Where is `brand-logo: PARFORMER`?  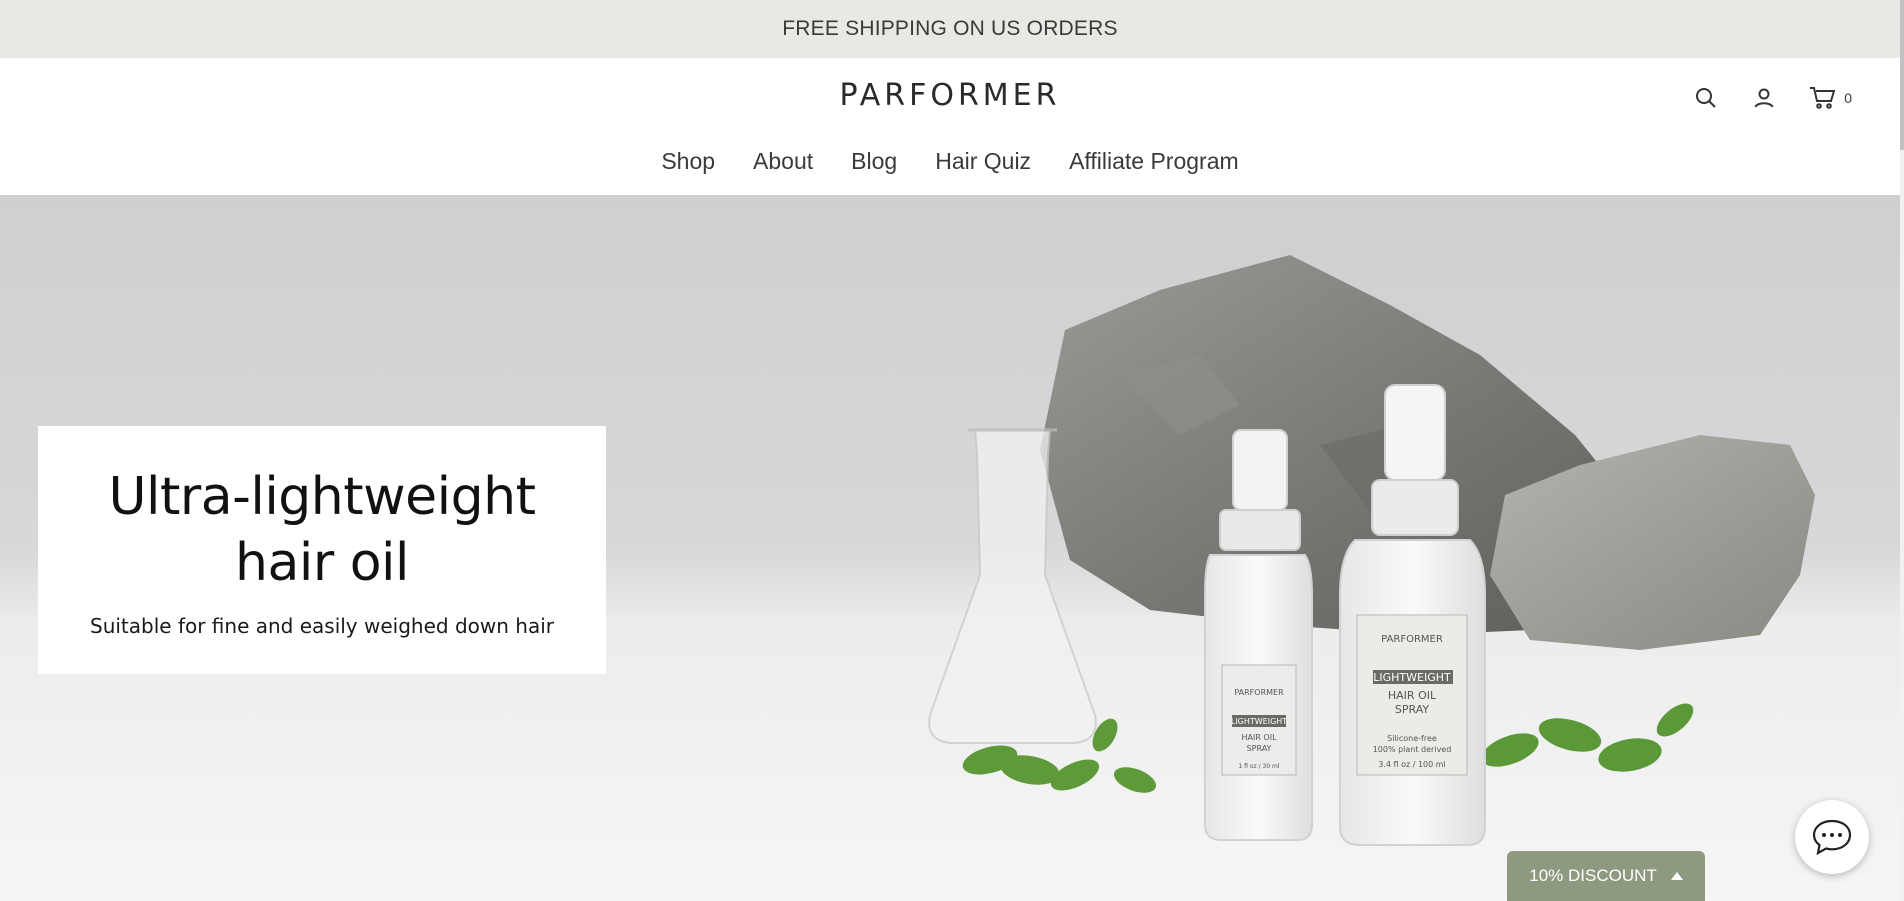
brand-logo: PARFORMER is located at coordinates (950, 95).